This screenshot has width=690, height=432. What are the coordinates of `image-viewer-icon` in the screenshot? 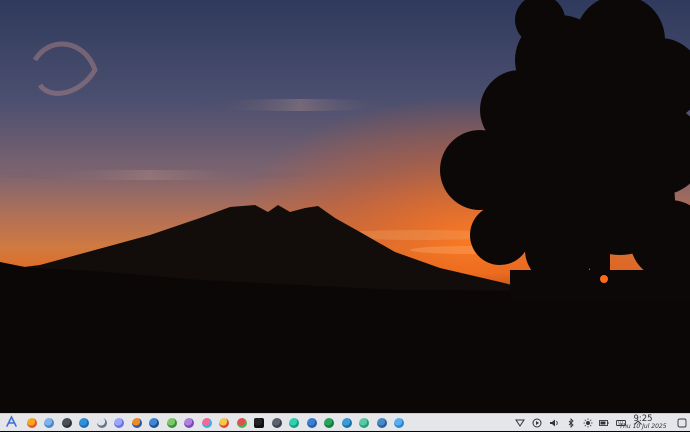 It's located at (119, 422).